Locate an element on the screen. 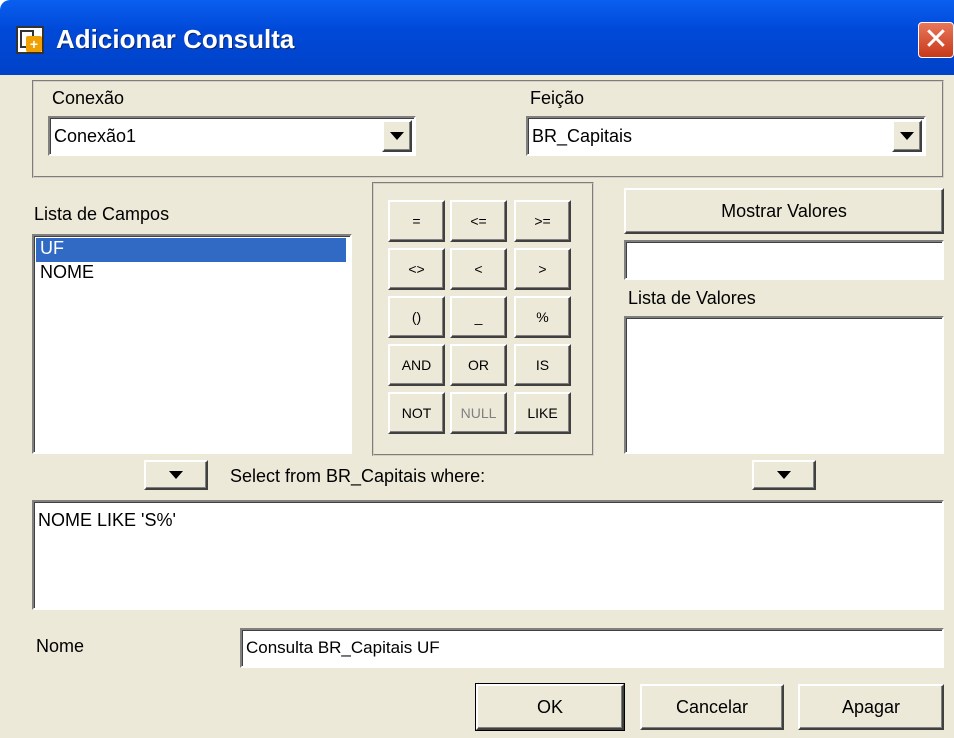 The image size is (954, 738). feature-label: Feição is located at coordinates (557, 98).